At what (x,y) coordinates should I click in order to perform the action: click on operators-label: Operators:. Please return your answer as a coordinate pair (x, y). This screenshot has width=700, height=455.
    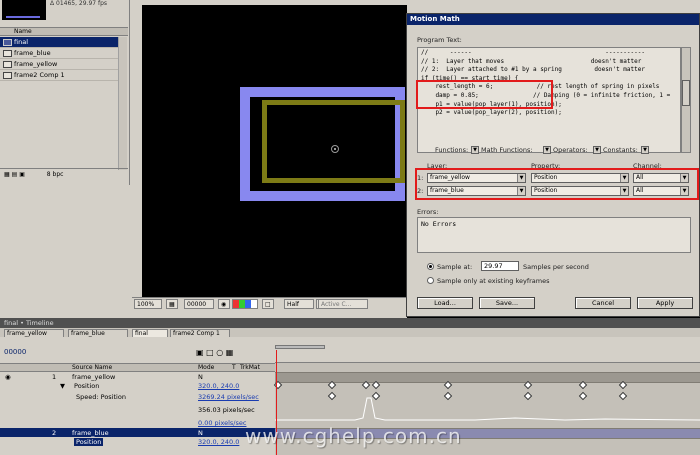
    Looking at the image, I should click on (570, 150).